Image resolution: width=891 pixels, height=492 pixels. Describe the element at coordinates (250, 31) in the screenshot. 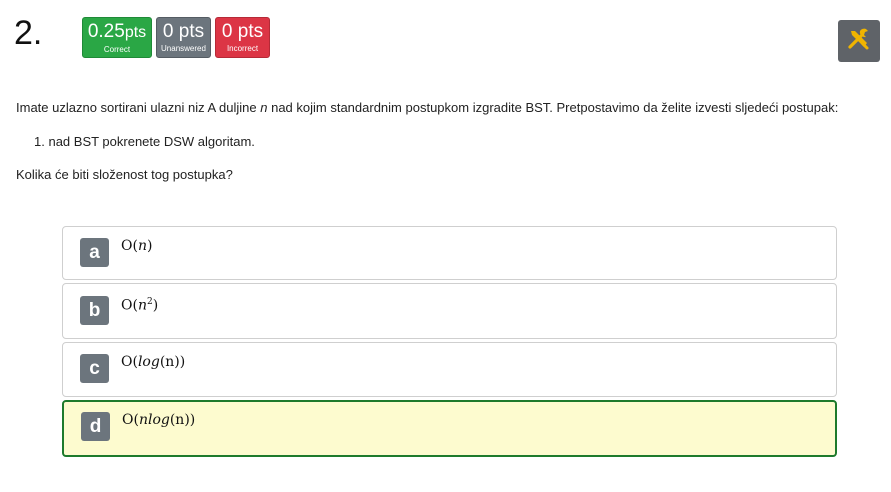

I see `incorrect-points-unit: pts` at that location.